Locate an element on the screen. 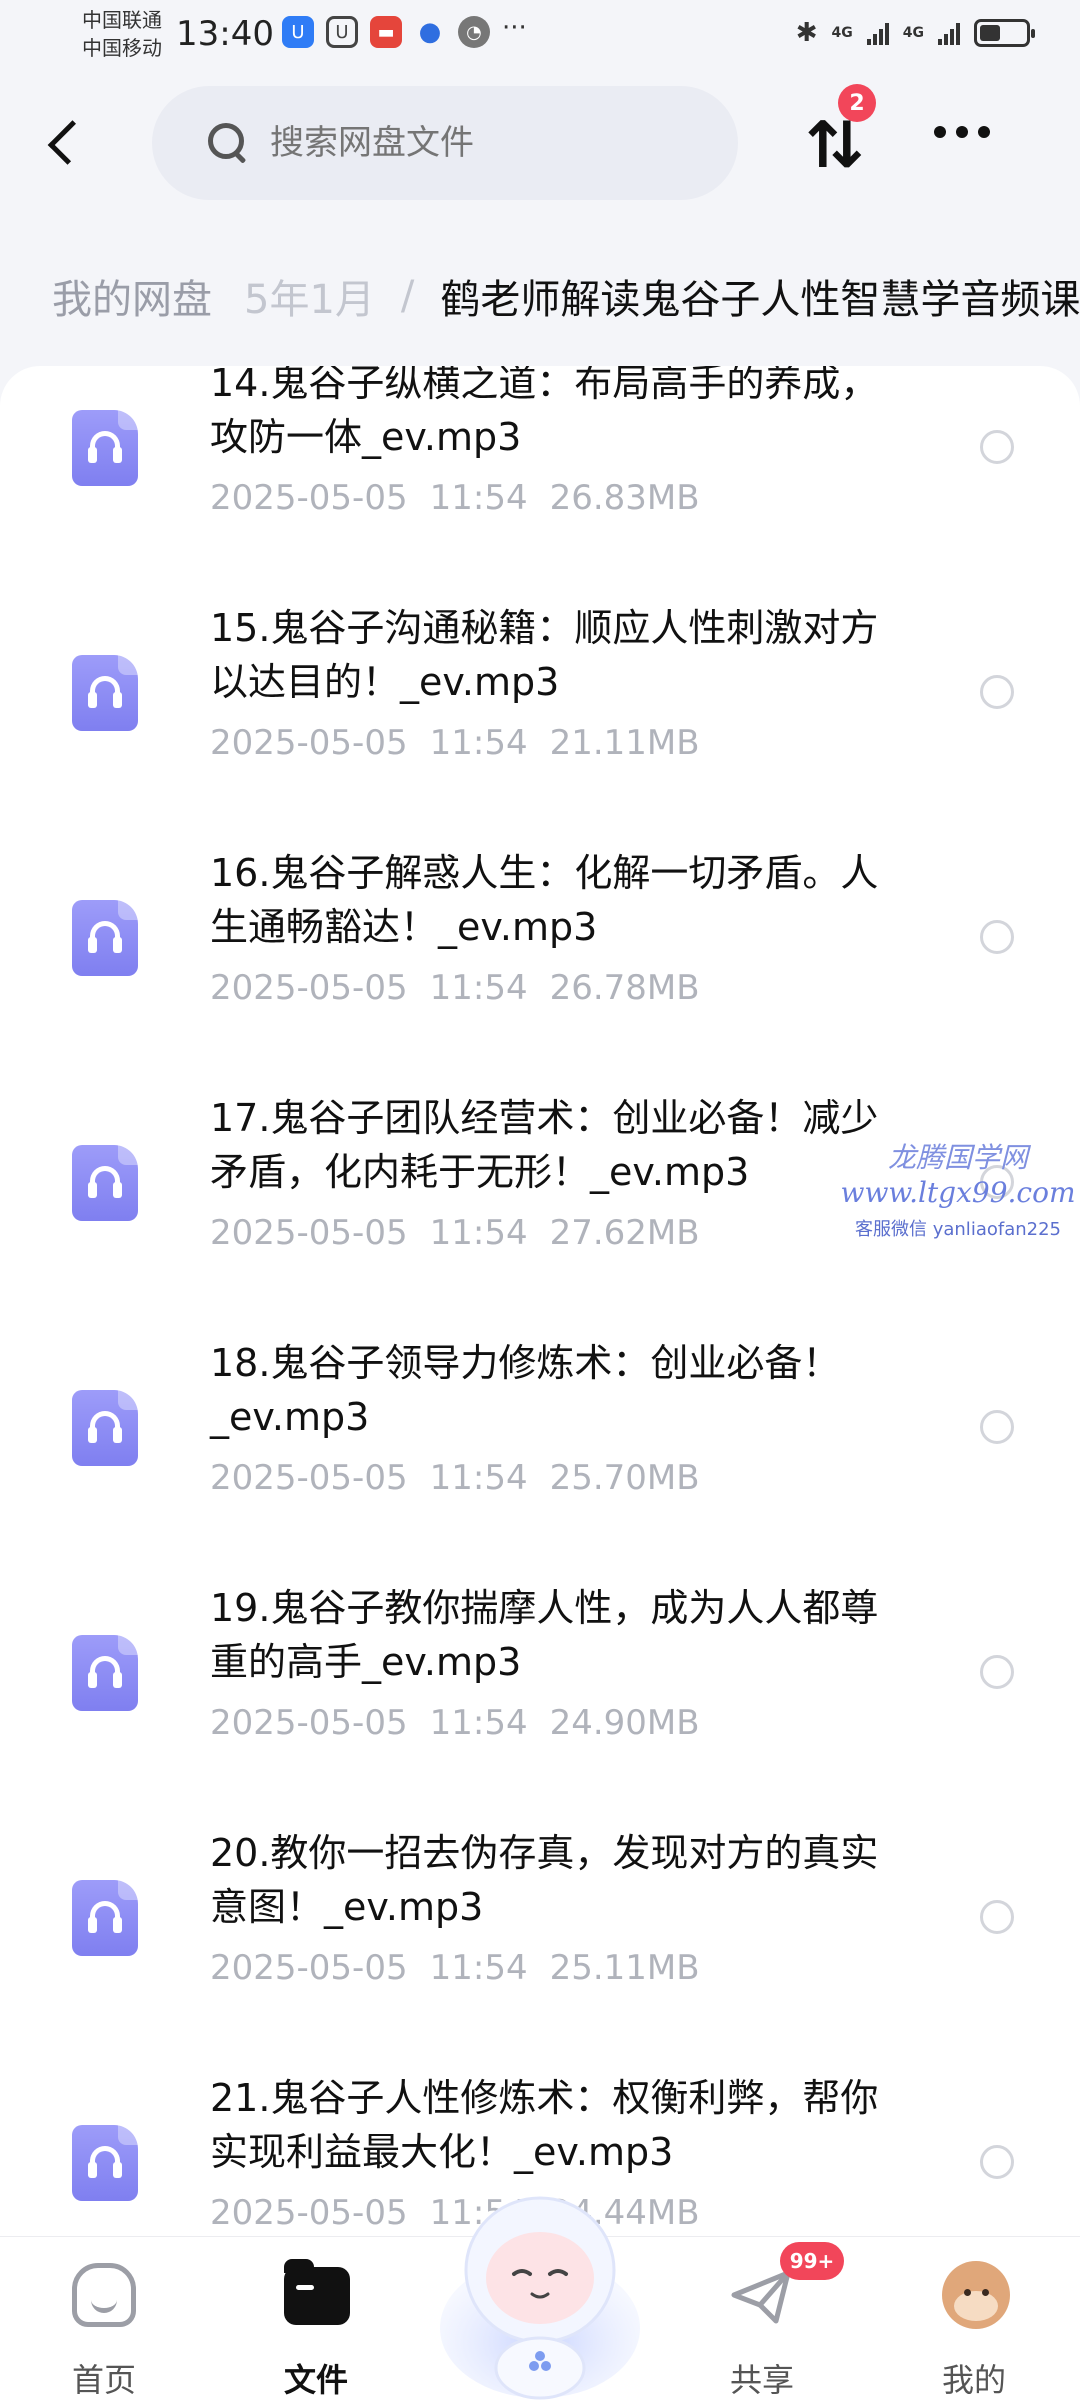 The height and width of the screenshot is (2400, 1080). file-size: 21.11MB is located at coordinates (624, 743).